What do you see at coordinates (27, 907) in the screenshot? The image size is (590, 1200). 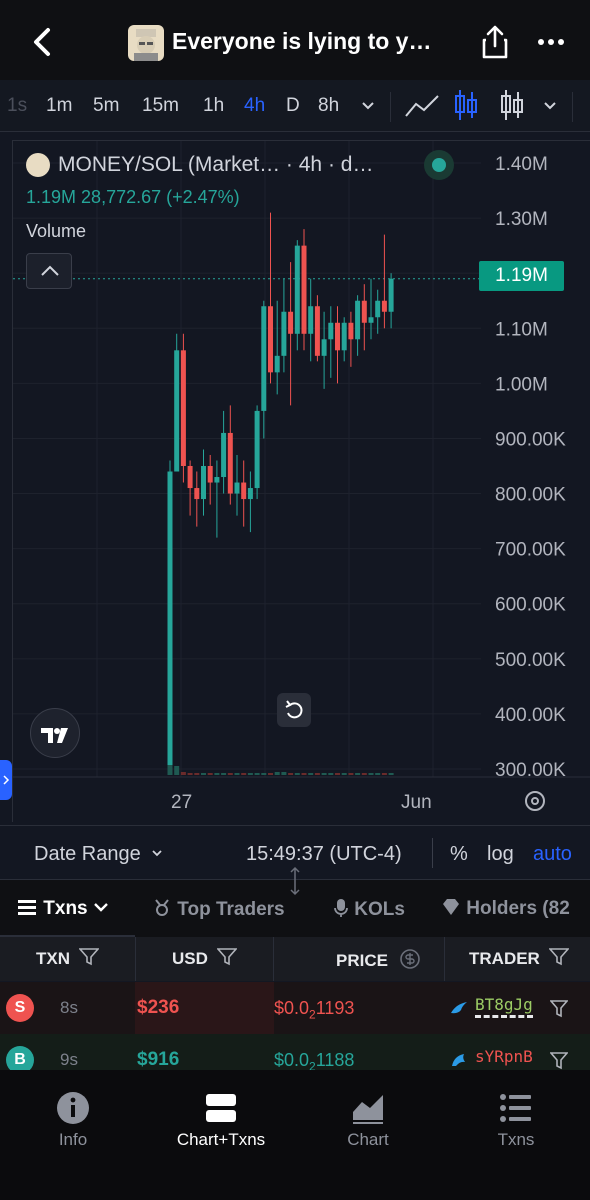 I see `list-icon` at bounding box center [27, 907].